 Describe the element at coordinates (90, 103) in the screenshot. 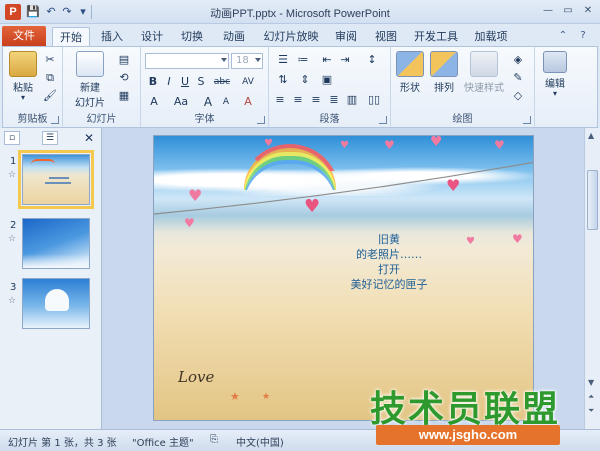

I see `new-slide-label-2: 幻灯片` at that location.